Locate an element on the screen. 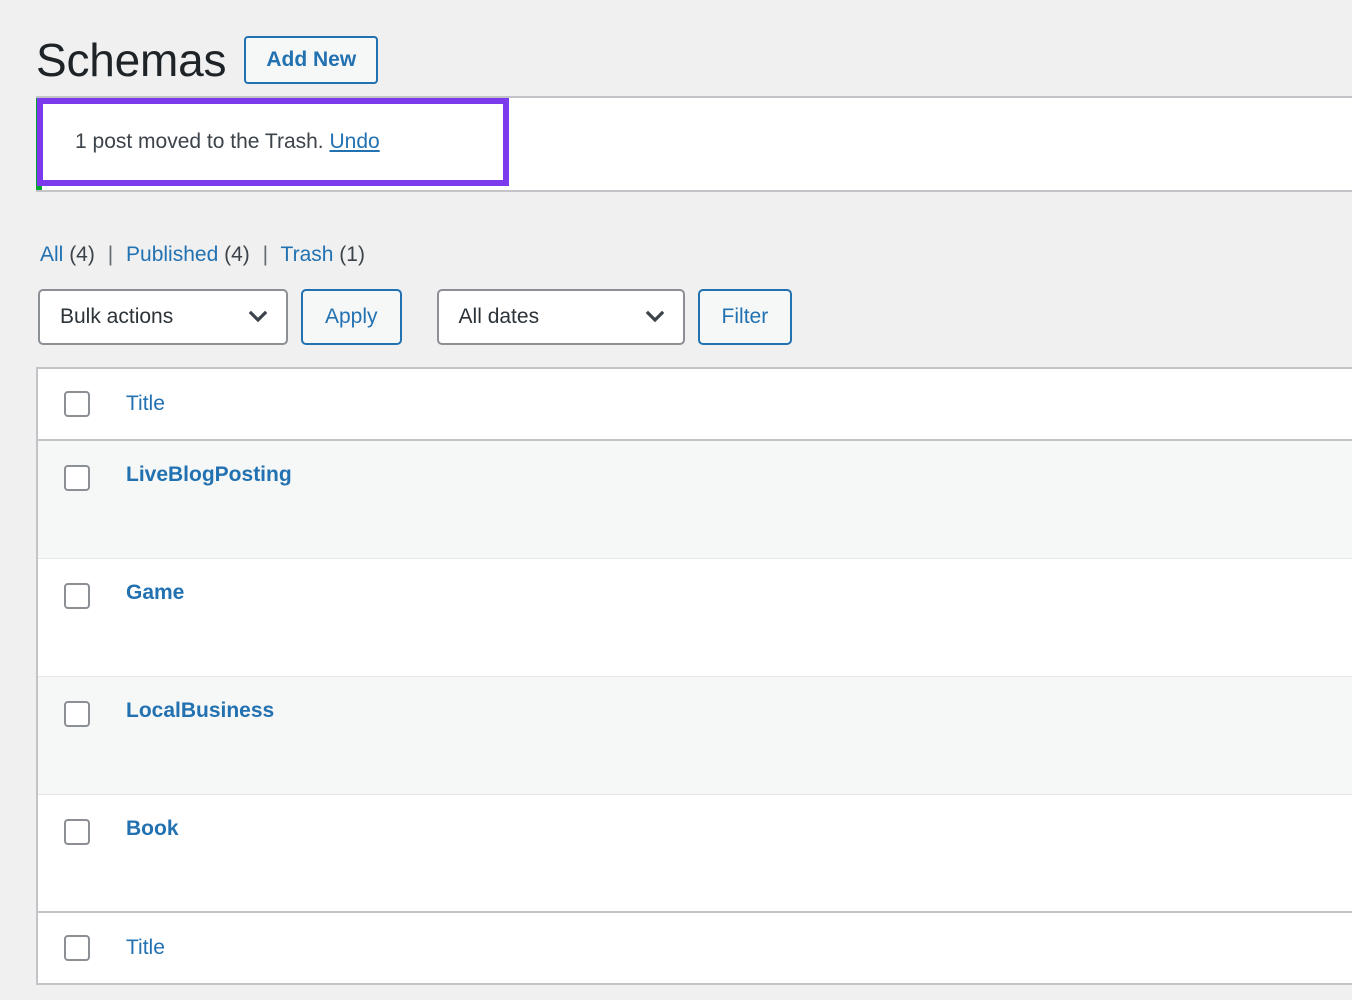  row-title-link: LocalBusiness is located at coordinates (200, 710).